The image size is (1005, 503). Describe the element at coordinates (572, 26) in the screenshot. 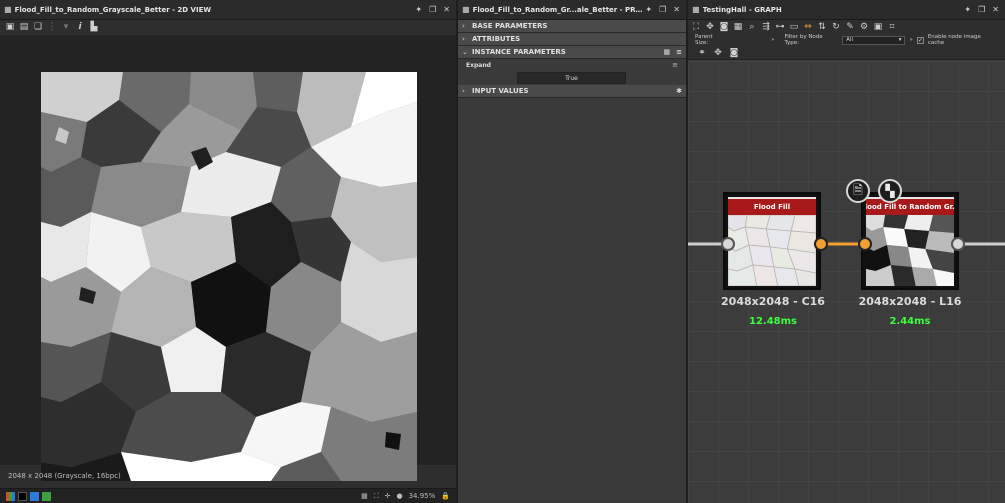

I see `section-base-parameters: › BASE PARAMETERS` at that location.